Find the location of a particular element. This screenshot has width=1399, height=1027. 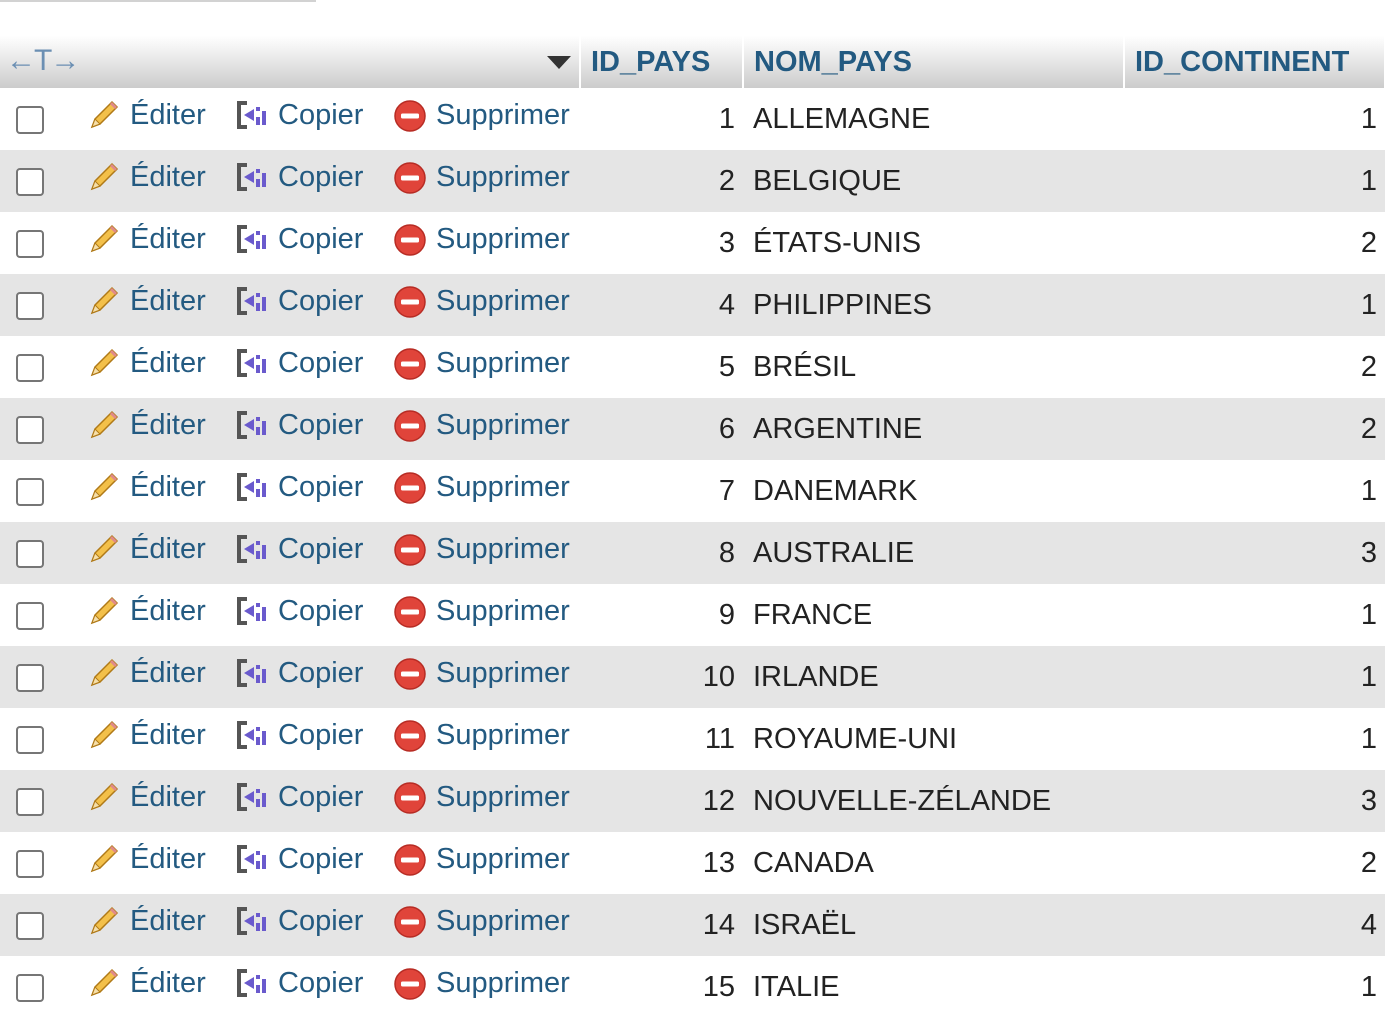

nom-pays-cell: DANEMARK is located at coordinates (835, 490).